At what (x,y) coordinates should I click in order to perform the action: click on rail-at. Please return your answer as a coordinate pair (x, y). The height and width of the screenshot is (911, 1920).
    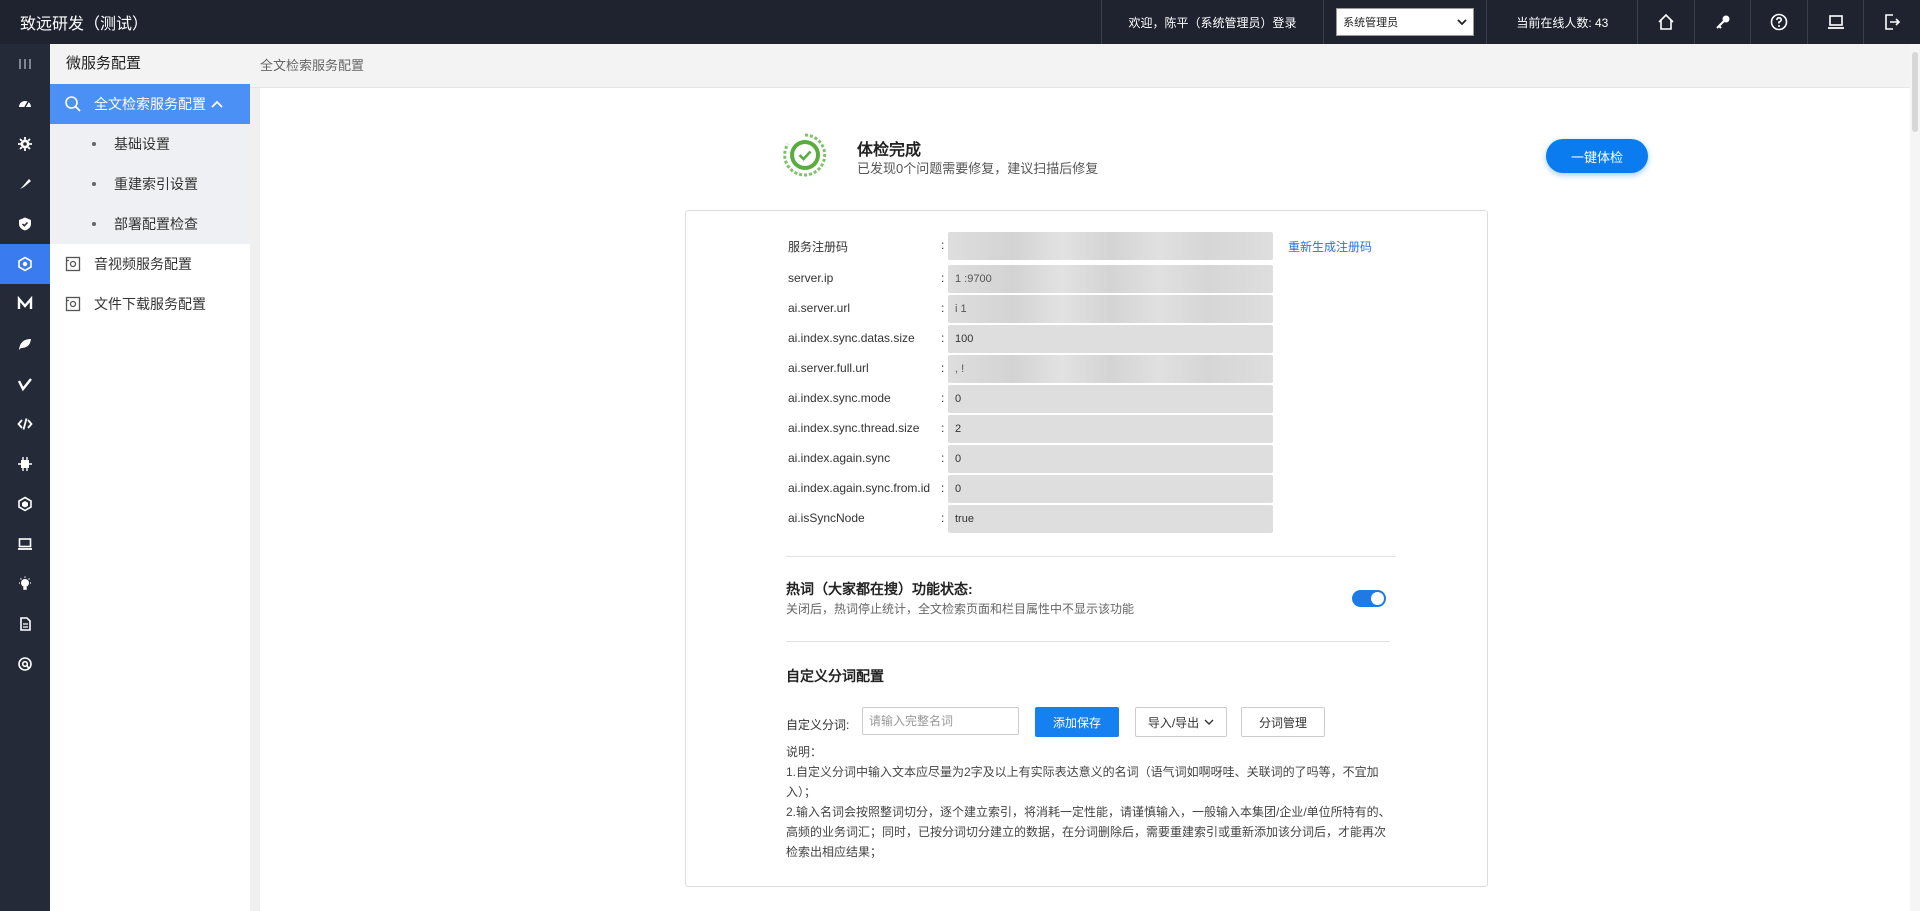
    Looking at the image, I should click on (25, 664).